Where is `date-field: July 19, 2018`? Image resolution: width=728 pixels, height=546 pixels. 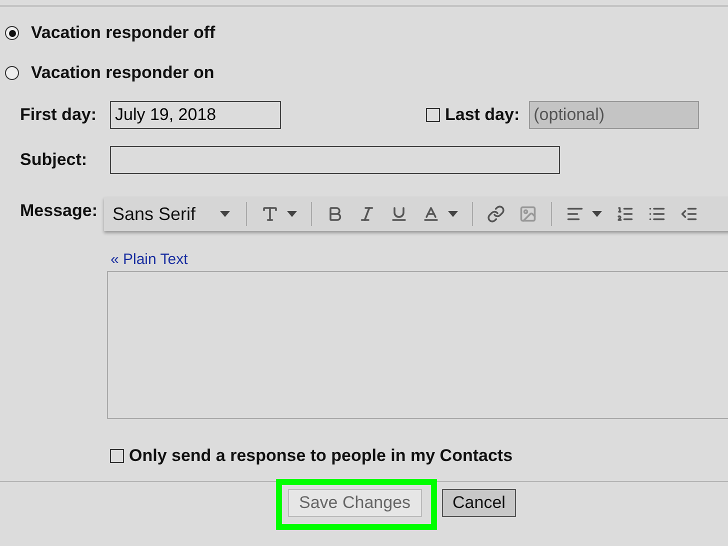 date-field: July 19, 2018 is located at coordinates (195, 115).